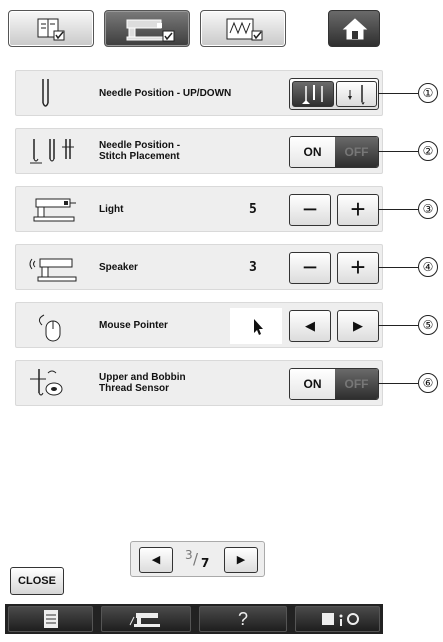 The height and width of the screenshot is (642, 443). What do you see at coordinates (428, 93) in the screenshot?
I see `callout-1: ①` at bounding box center [428, 93].